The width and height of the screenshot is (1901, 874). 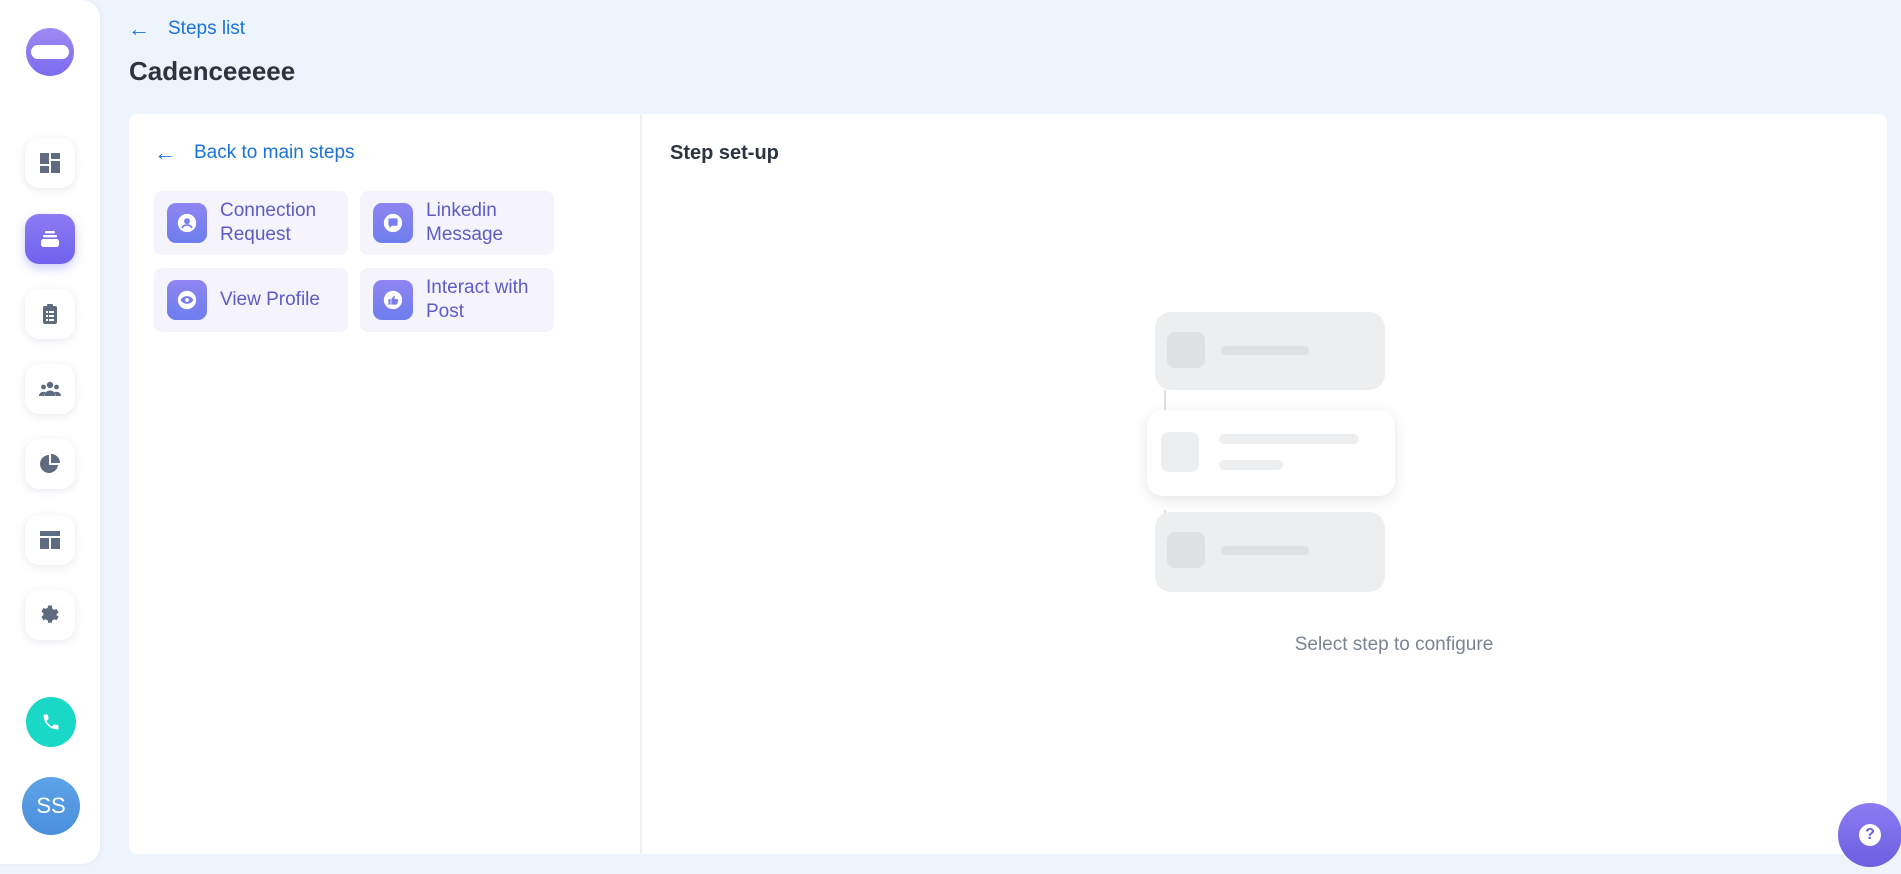 I want to click on steps-list-label: Steps list, so click(x=207, y=28).